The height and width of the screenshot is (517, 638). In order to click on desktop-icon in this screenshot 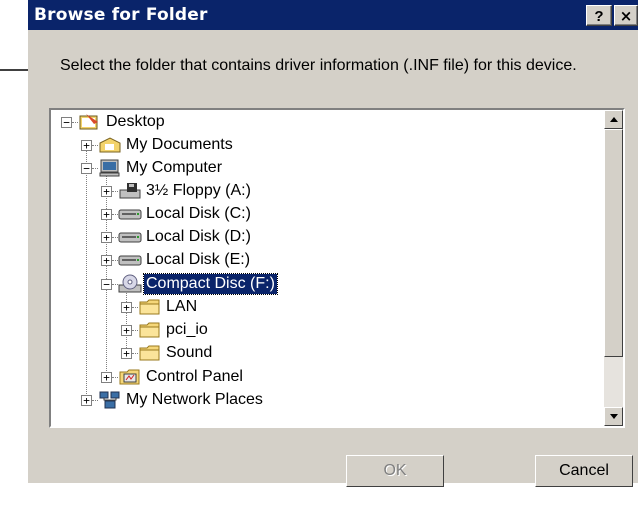, I will do `click(90, 122)`.